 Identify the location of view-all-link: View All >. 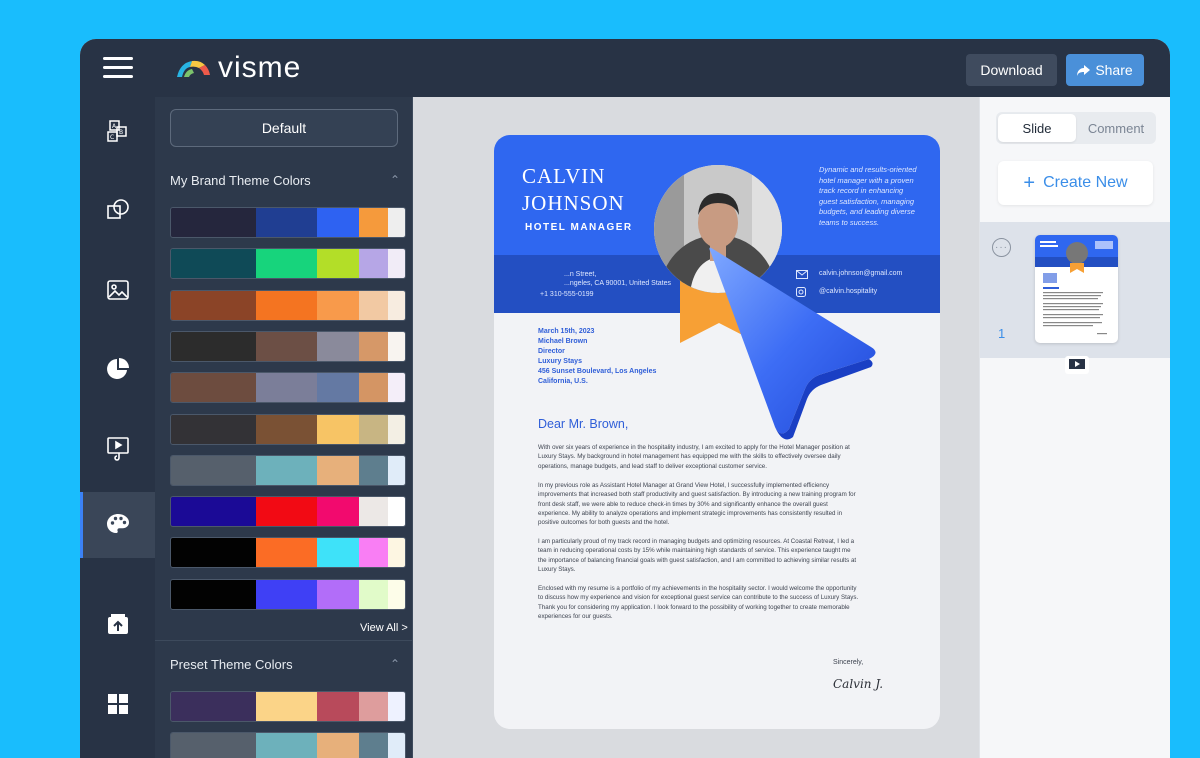
(384, 628).